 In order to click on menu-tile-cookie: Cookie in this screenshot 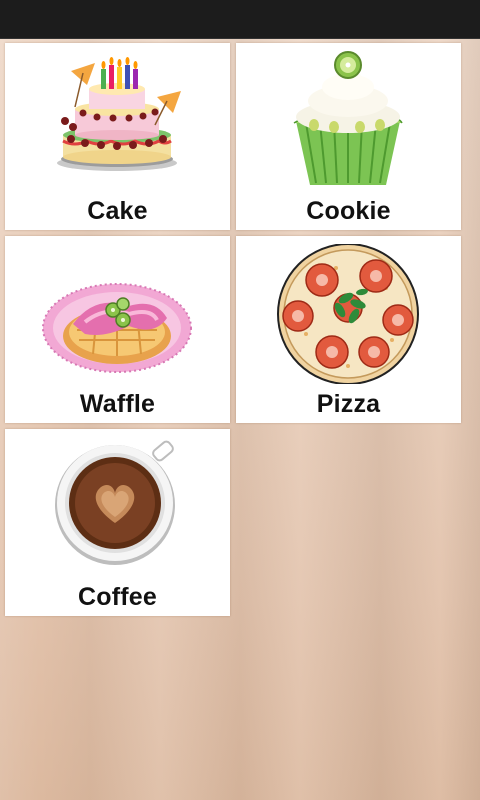, I will do `click(348, 136)`.